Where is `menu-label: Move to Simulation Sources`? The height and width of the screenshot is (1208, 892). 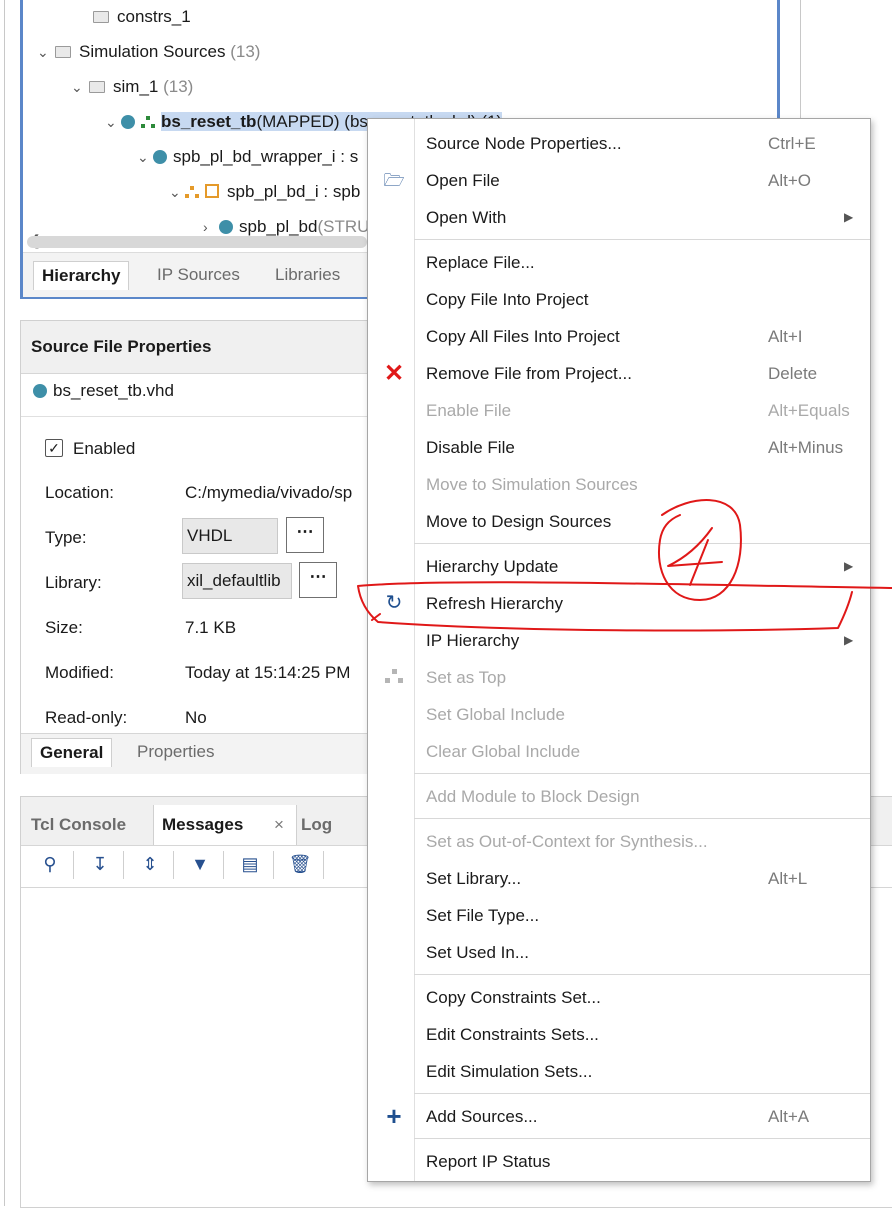
menu-label: Move to Simulation Sources is located at coordinates (532, 484).